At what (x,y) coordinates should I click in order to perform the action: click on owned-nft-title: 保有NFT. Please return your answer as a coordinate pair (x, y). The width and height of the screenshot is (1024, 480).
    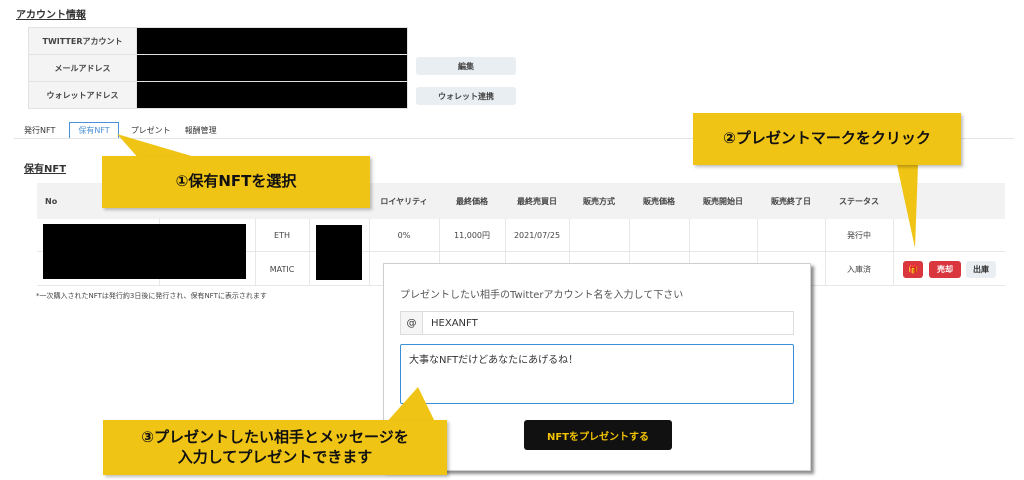
    Looking at the image, I should click on (45, 169).